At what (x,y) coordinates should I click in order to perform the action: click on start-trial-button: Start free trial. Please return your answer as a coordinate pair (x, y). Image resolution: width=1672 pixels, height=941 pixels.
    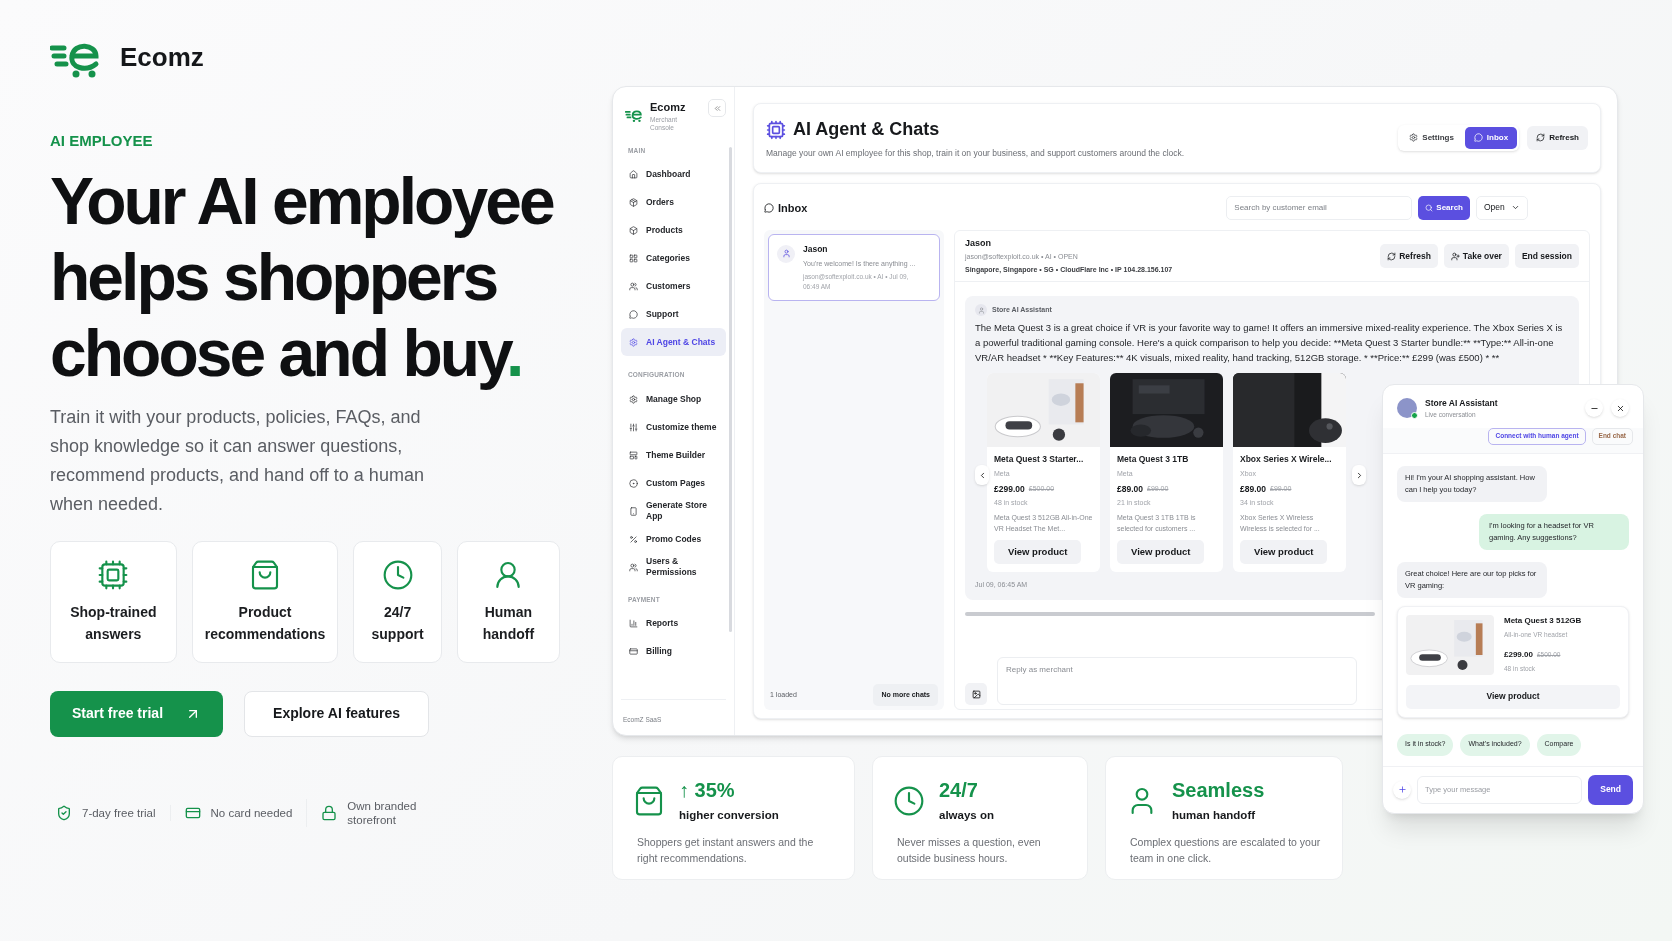
    Looking at the image, I should click on (137, 713).